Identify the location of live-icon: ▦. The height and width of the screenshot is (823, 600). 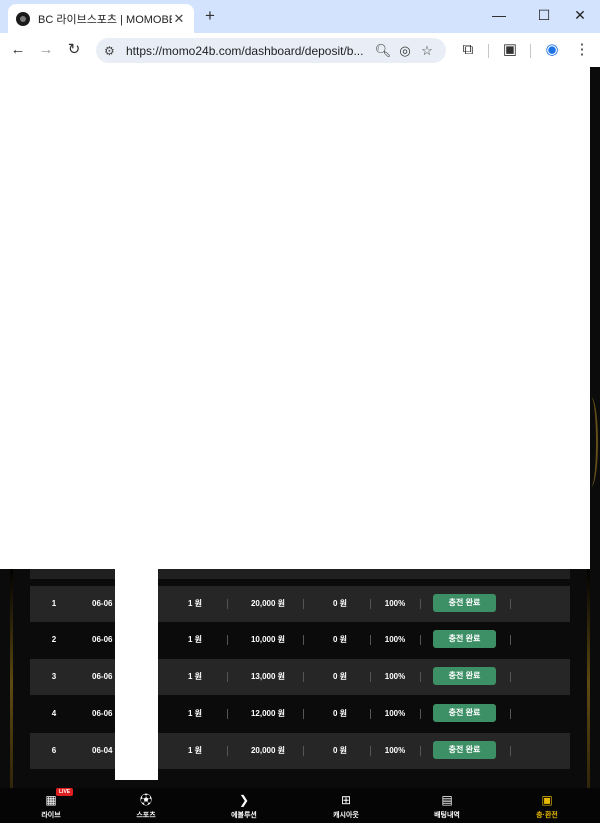
(51, 800).